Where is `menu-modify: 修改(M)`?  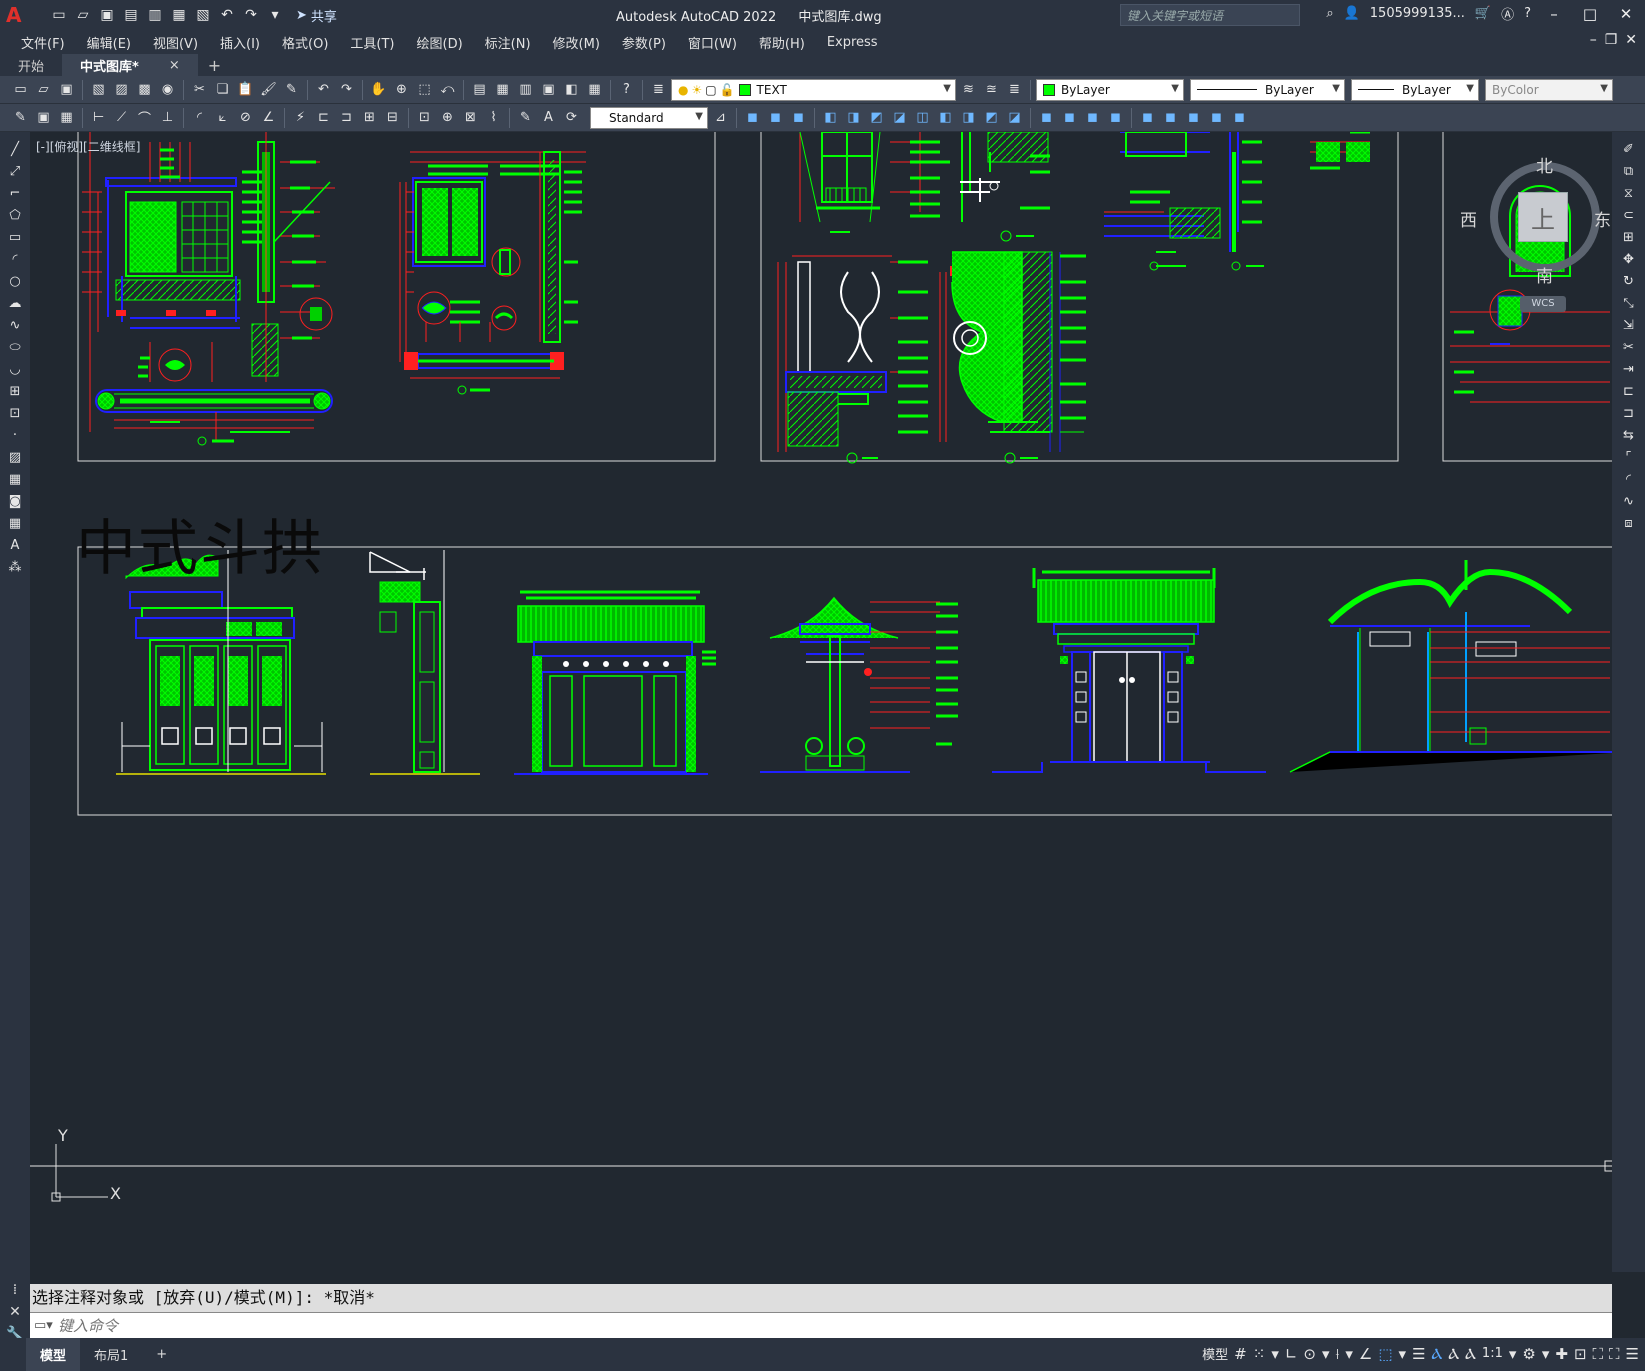 menu-modify: 修改(M) is located at coordinates (576, 42).